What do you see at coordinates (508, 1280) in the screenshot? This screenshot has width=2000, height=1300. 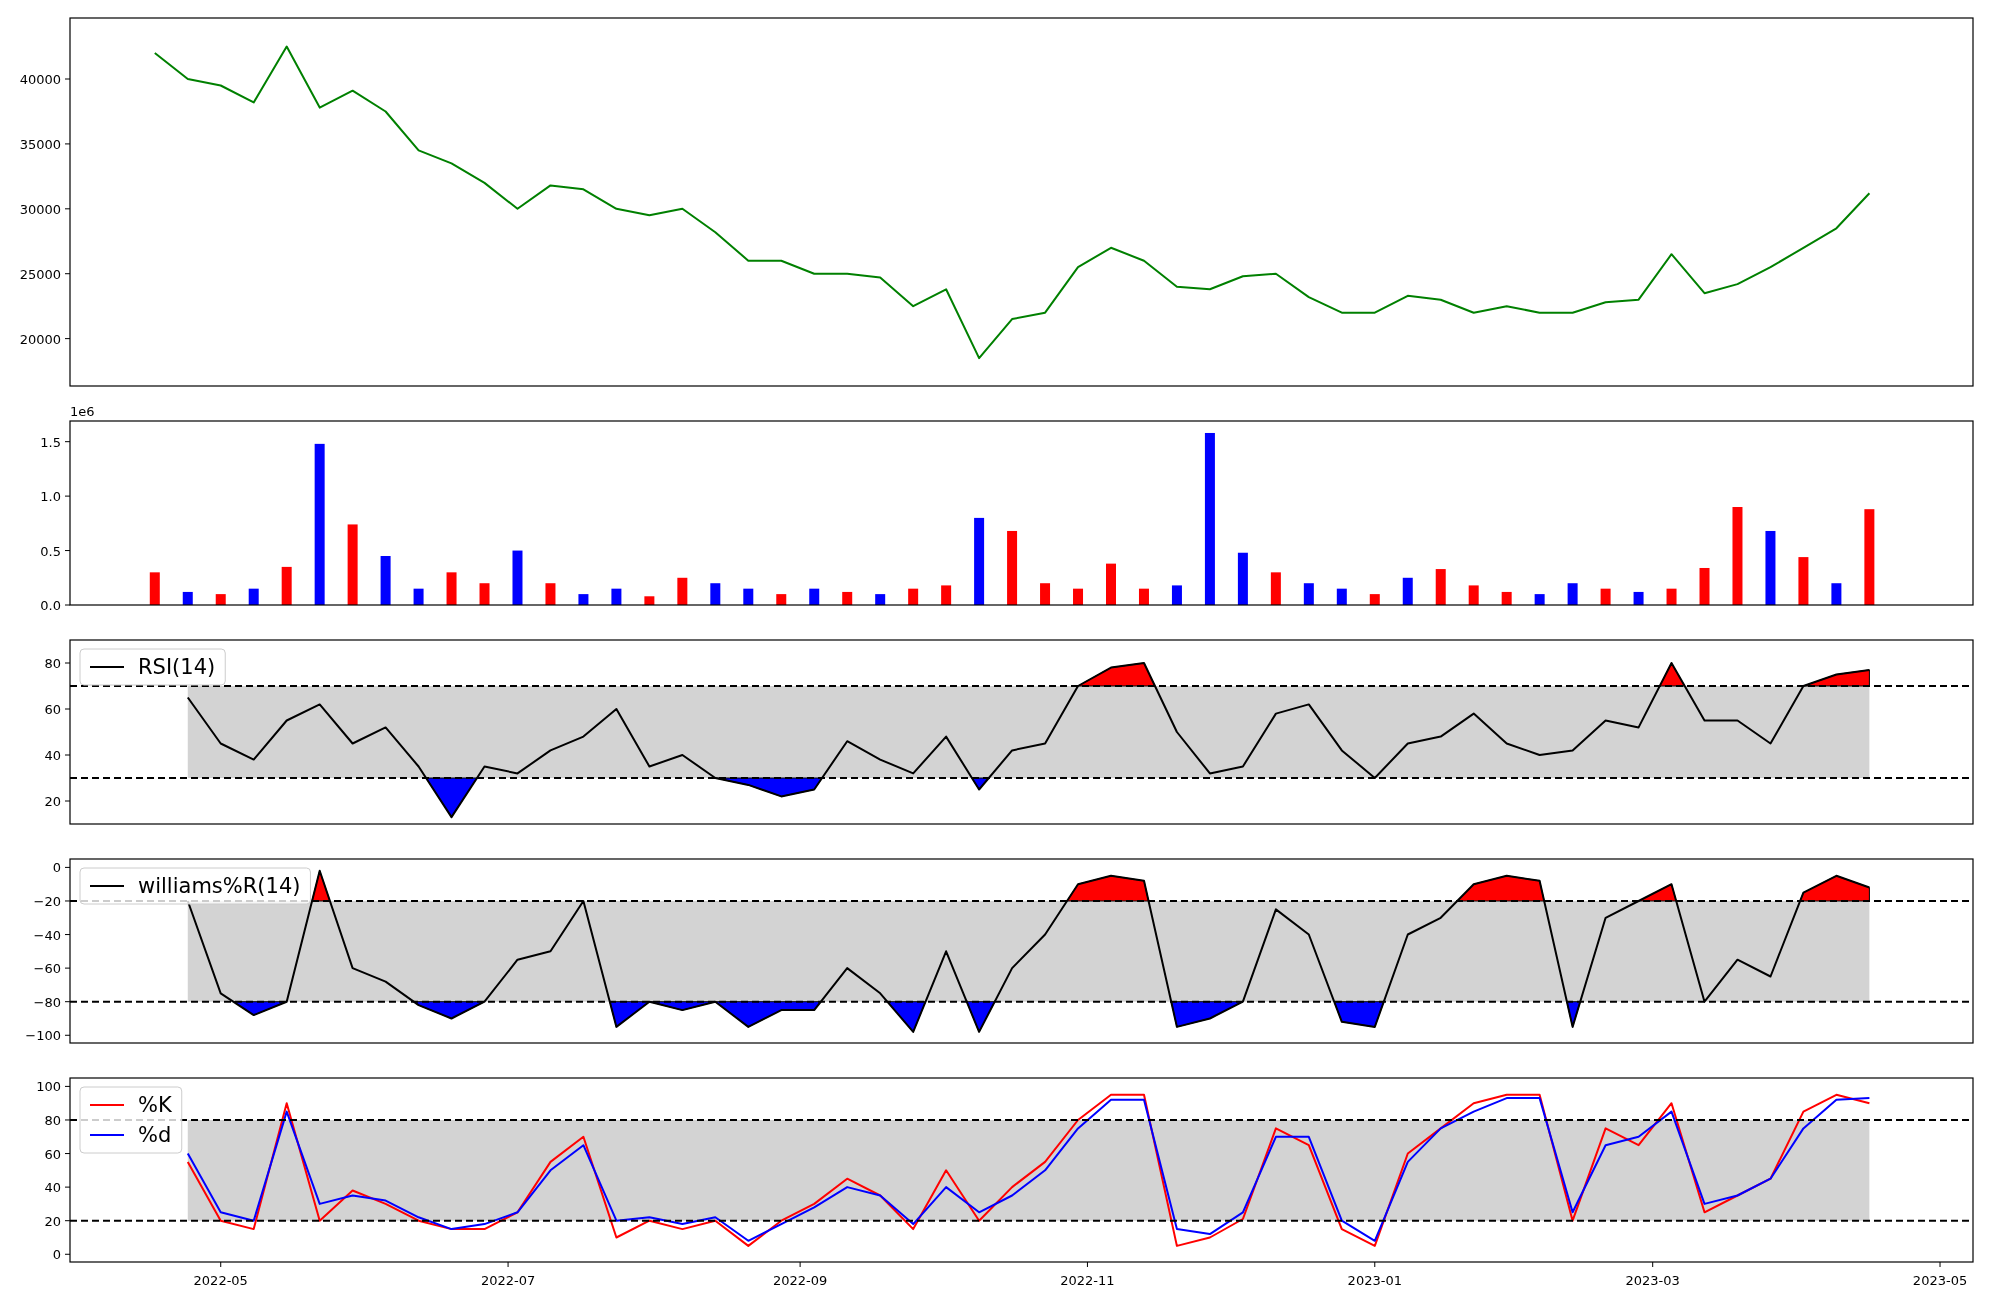 I see `x-tick-label: 2022-07` at bounding box center [508, 1280].